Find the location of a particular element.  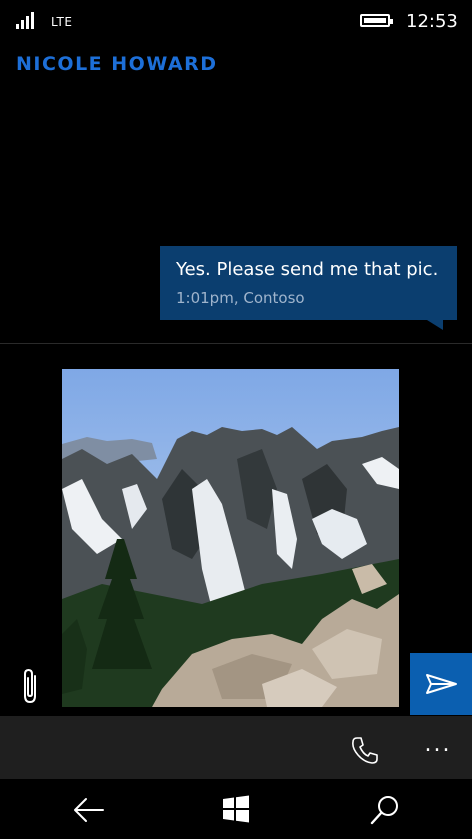

send-icon is located at coordinates (441, 684).